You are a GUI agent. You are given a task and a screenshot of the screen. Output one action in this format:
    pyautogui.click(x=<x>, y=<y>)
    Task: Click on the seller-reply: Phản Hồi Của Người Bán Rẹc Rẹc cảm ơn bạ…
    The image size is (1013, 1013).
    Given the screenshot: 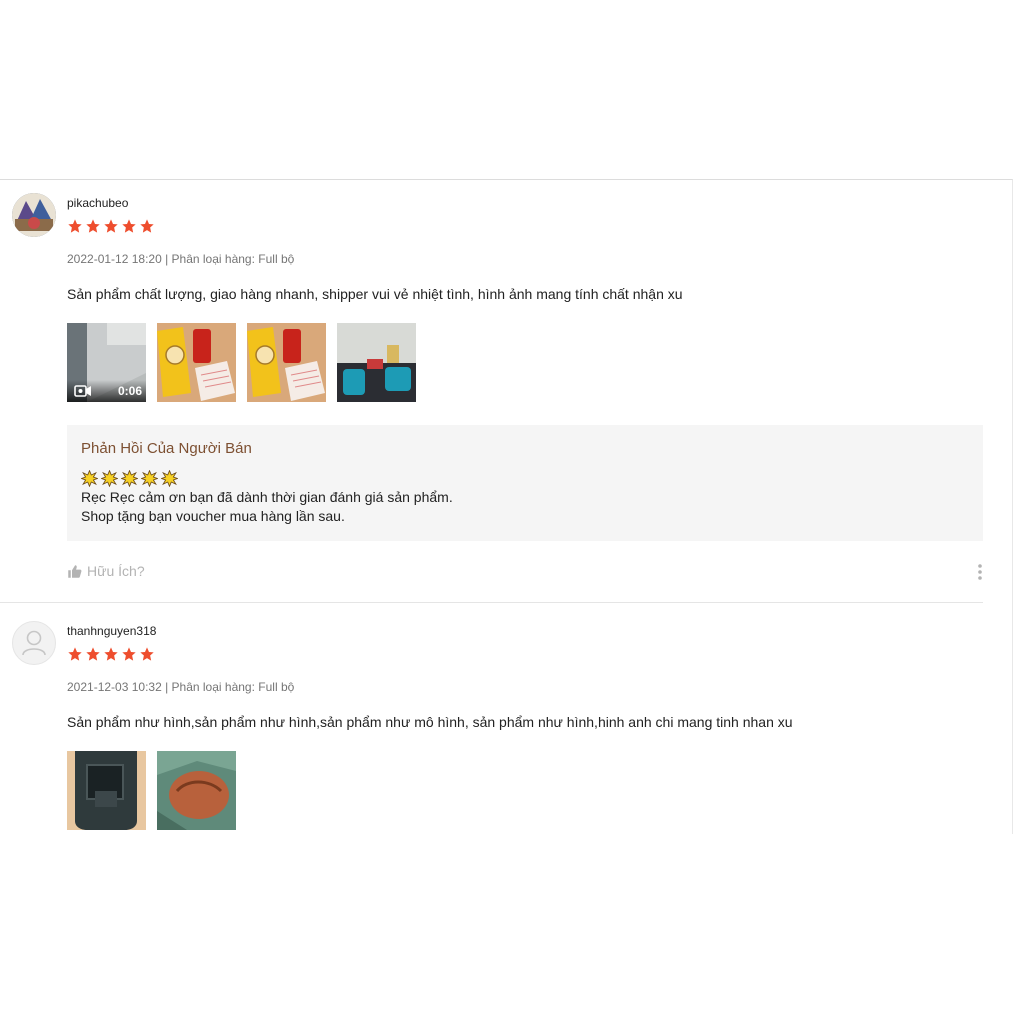 What is the action you would take?
    pyautogui.click(x=525, y=483)
    